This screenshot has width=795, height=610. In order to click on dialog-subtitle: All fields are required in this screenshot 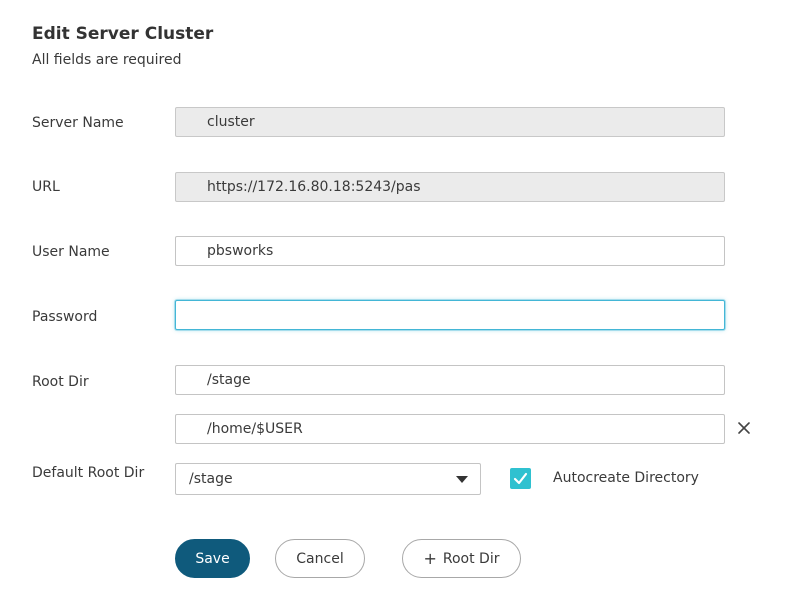, I will do `click(107, 60)`.